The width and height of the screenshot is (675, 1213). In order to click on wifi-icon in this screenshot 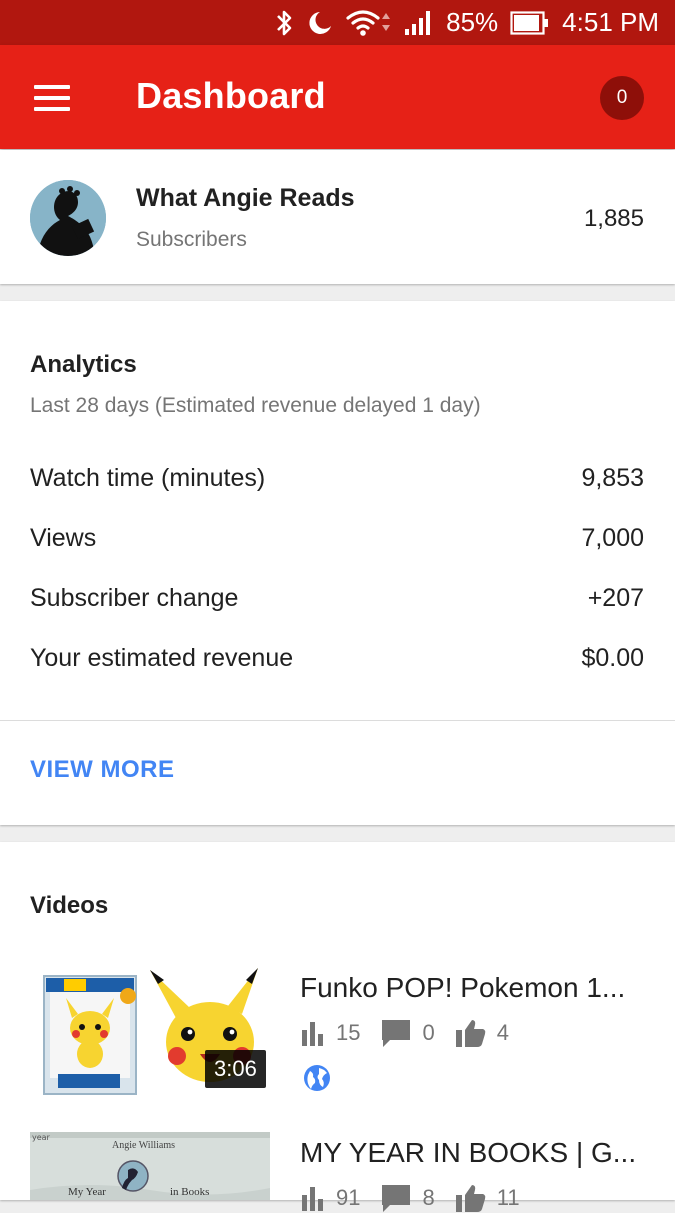, I will do `click(369, 23)`.